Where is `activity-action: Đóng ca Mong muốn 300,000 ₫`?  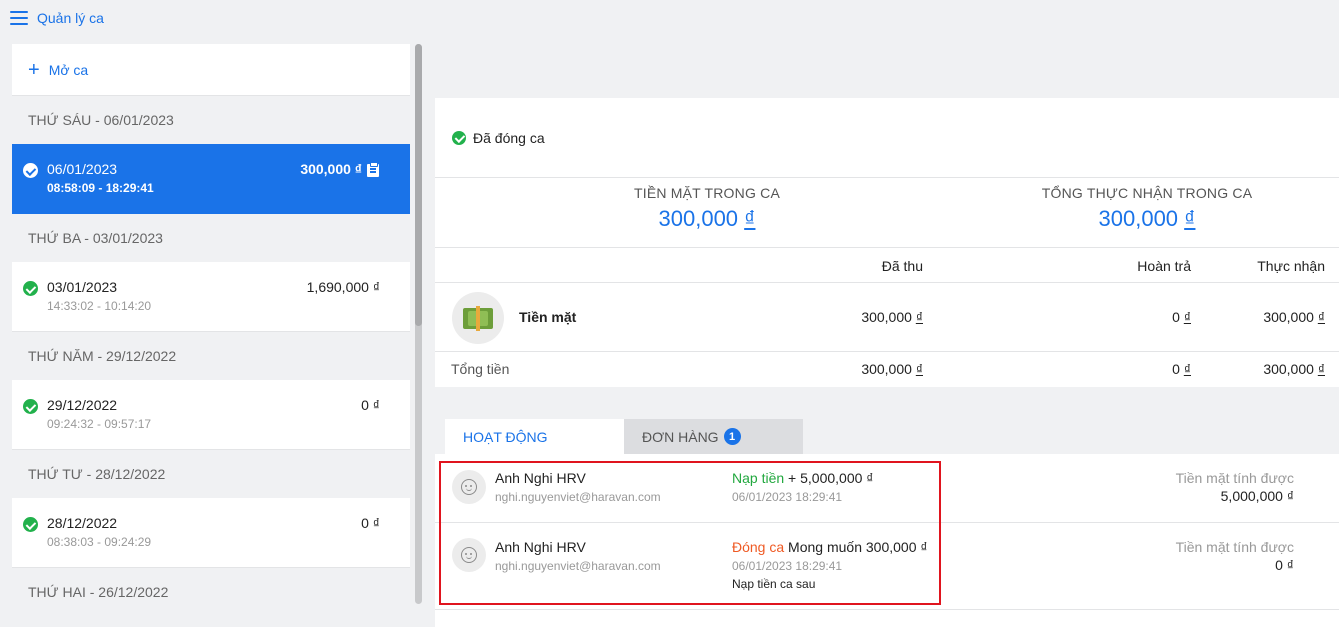
activity-action: Đóng ca Mong muốn 300,000 ₫ is located at coordinates (830, 547).